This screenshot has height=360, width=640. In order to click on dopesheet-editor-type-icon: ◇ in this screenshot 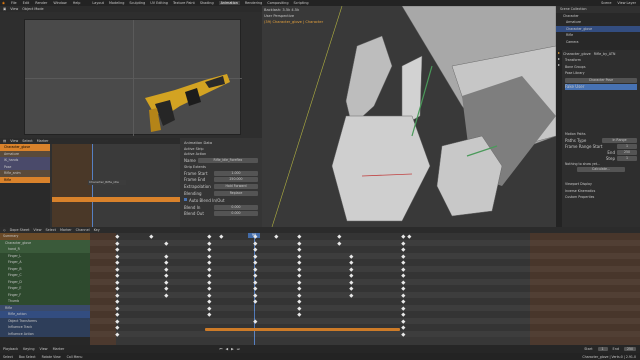, I will do `click(4, 230)`.